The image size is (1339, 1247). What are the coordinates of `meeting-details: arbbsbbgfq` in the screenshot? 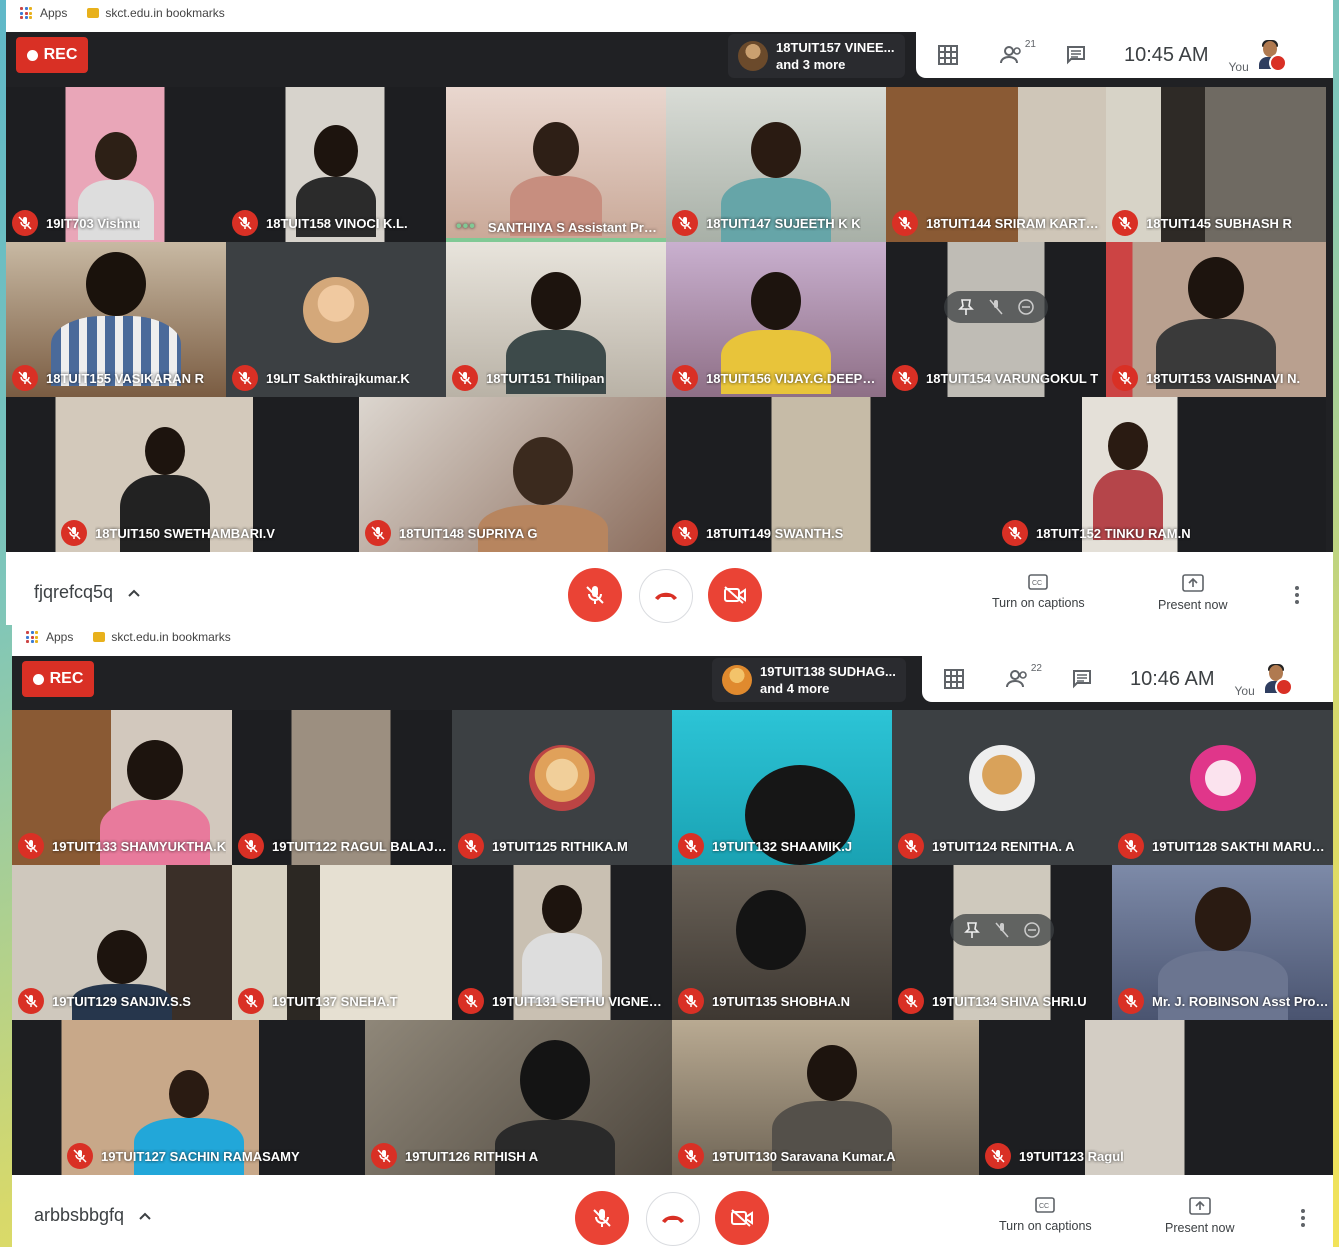 It's located at (93, 1215).